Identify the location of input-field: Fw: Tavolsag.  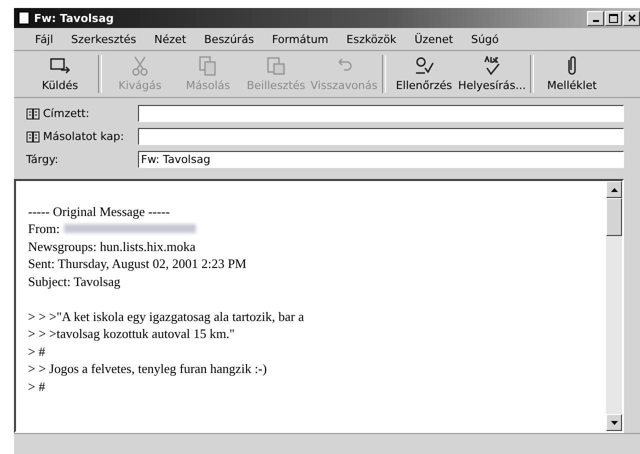
(381, 159).